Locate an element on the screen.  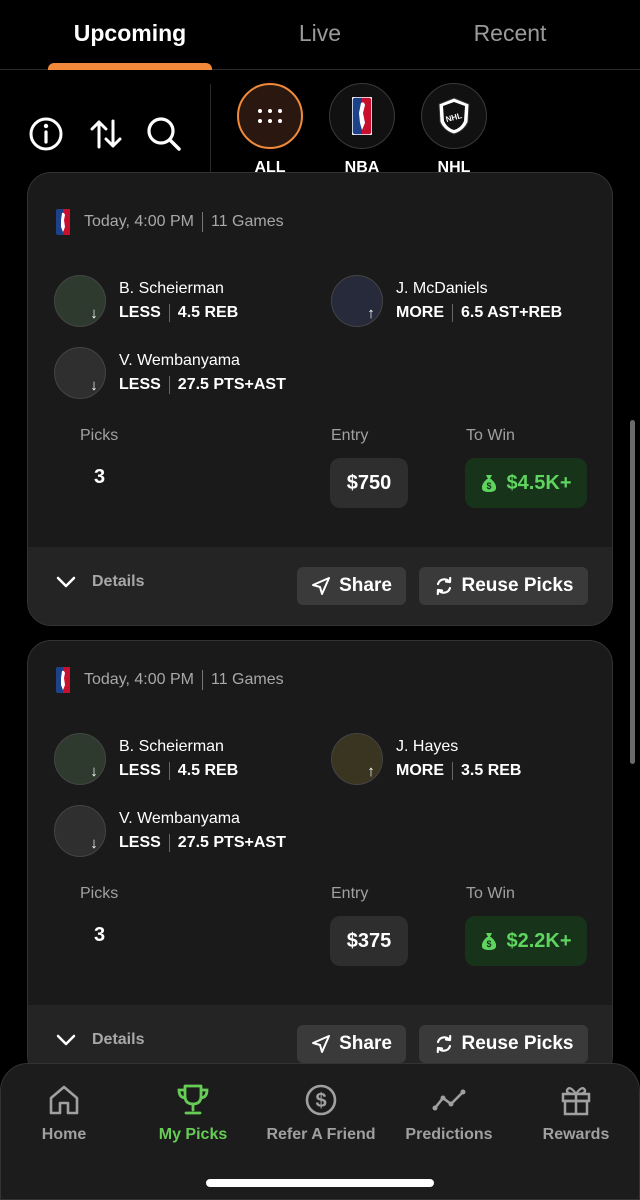
pick-line: MORE 3.5 REB is located at coordinates (459, 771).